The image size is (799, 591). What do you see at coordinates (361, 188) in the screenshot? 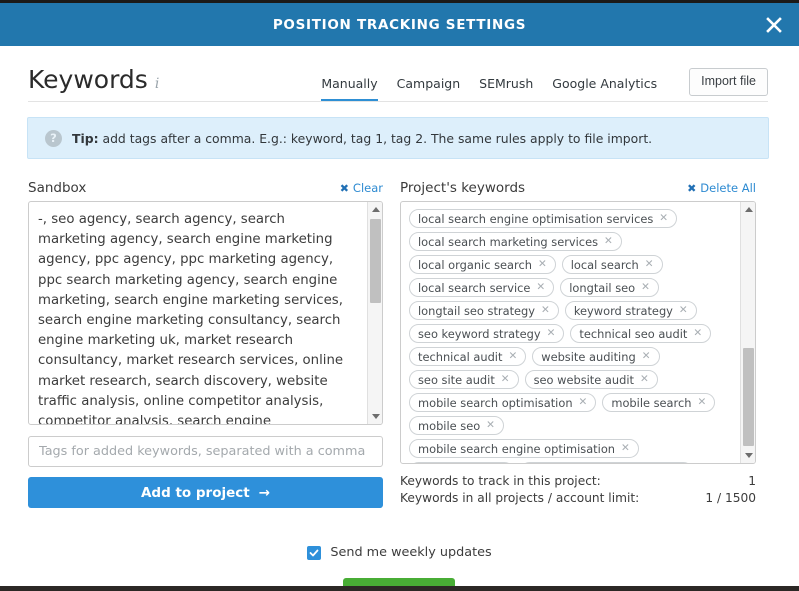
I see `clear-sandbox-link: ✖ Clear` at bounding box center [361, 188].